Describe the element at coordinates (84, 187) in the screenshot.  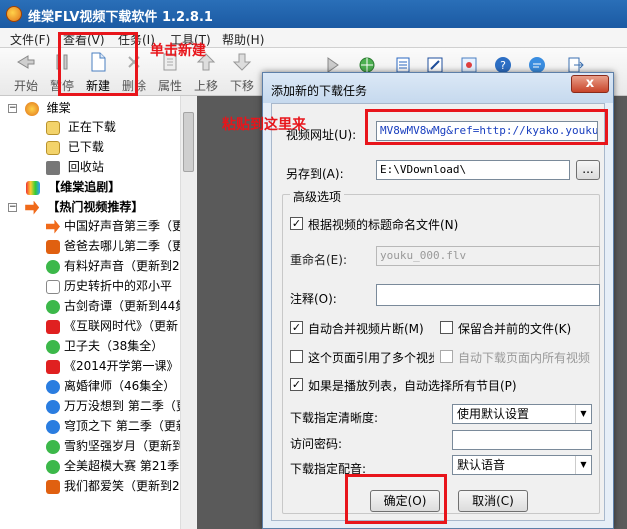
I see `tree-group-label: 【维棠追剧】` at that location.